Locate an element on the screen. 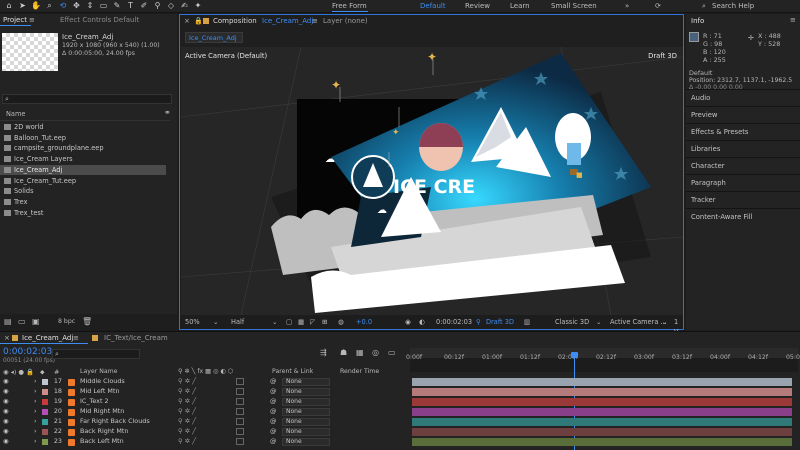 The image size is (800, 450). mask-visibility-icon: ◸ is located at coordinates (312, 322).